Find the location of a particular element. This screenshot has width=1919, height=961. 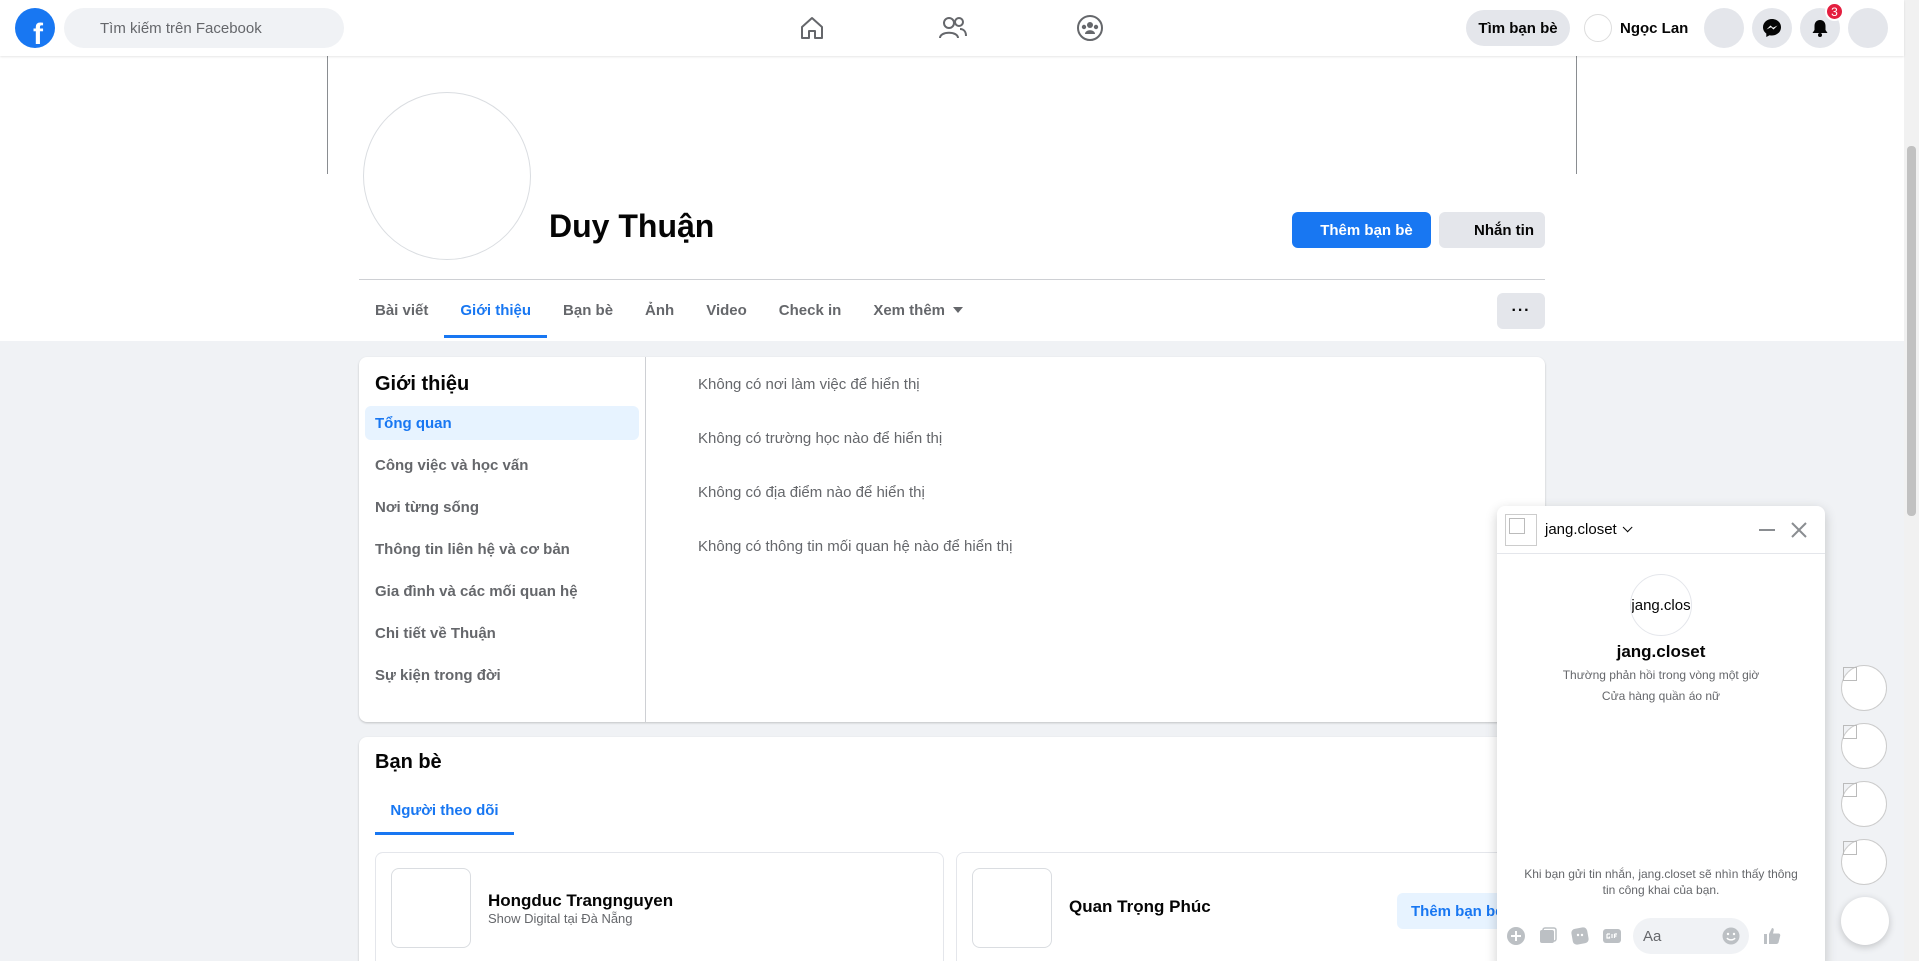

user-name: Ngọc Lan is located at coordinates (1654, 28).